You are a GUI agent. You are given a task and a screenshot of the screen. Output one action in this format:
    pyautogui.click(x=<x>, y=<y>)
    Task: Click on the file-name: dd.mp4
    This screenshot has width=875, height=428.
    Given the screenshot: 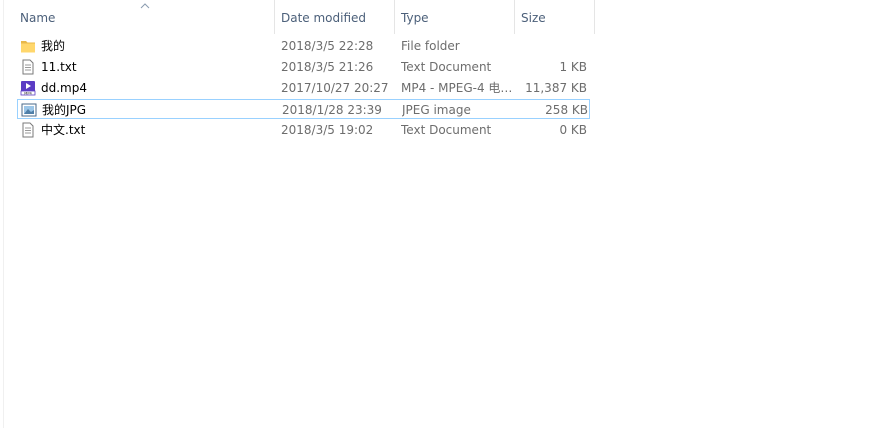 What is the action you would take?
    pyautogui.click(x=156, y=88)
    